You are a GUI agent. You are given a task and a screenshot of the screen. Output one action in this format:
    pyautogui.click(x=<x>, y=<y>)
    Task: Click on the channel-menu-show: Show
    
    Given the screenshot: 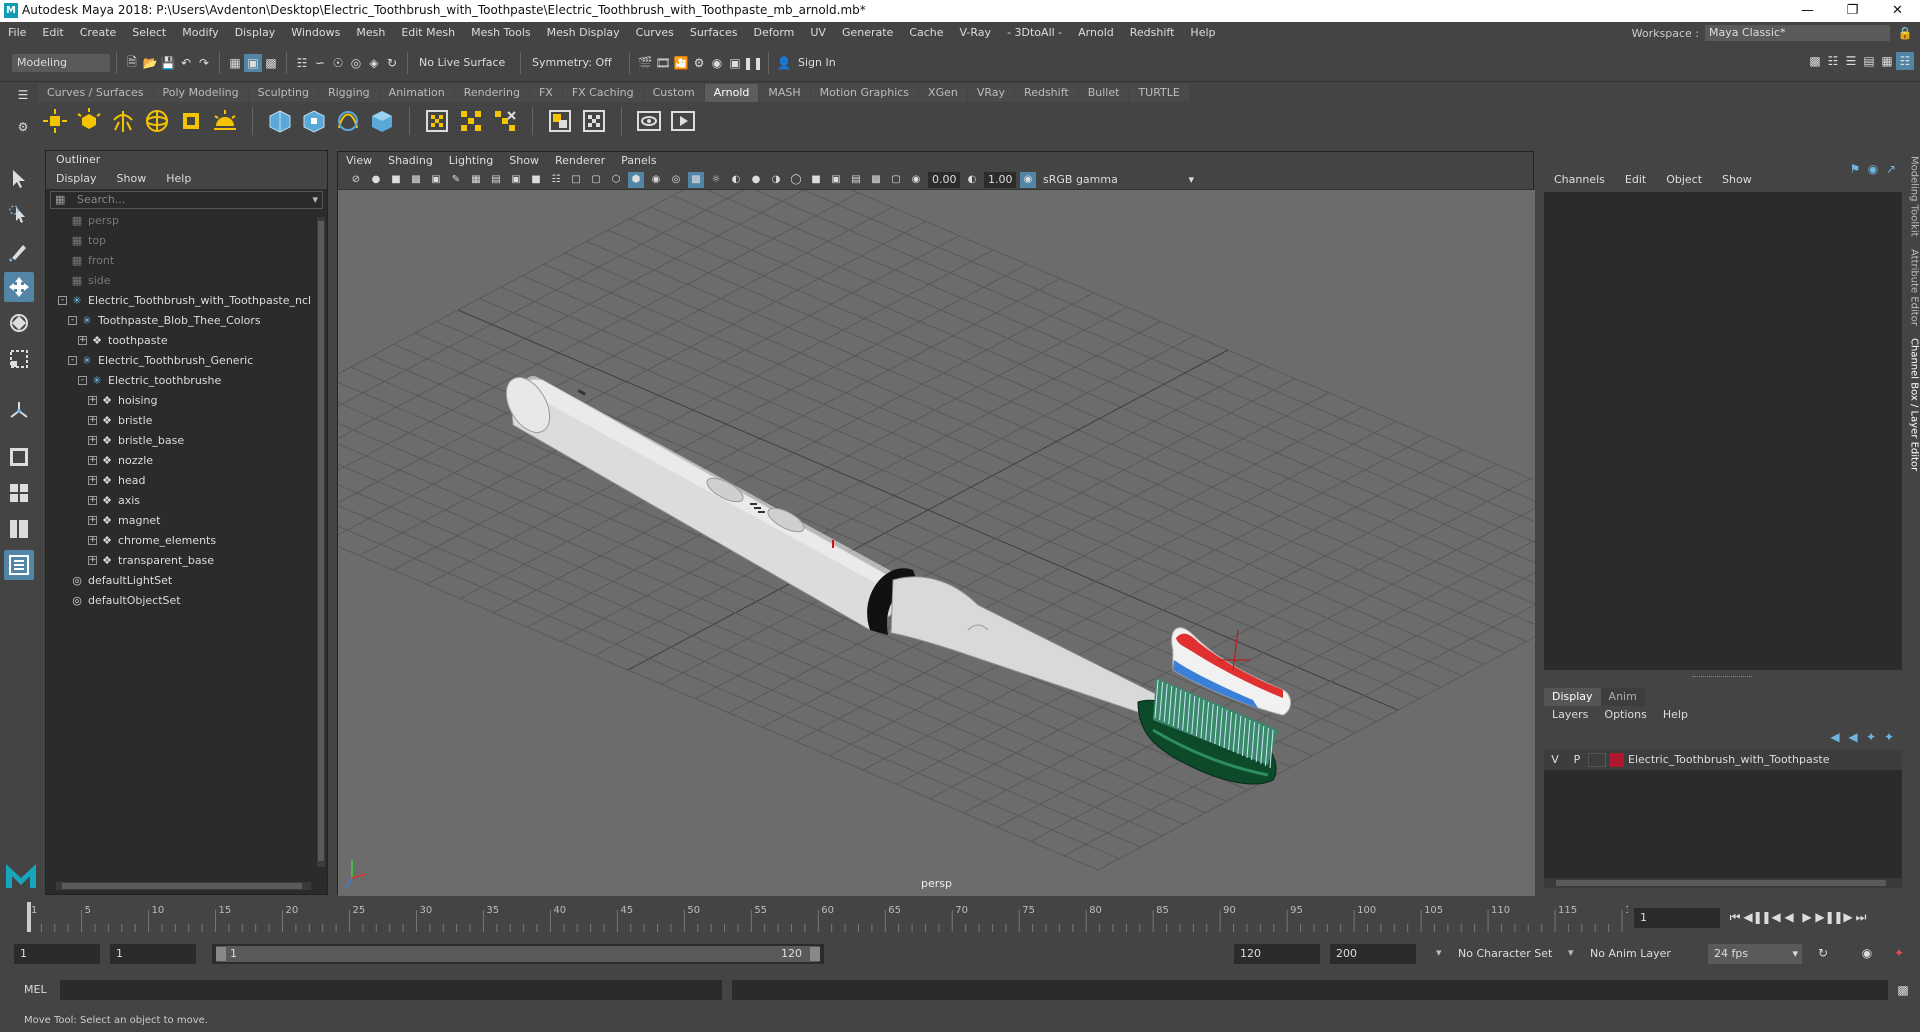 What is the action you would take?
    pyautogui.click(x=1737, y=180)
    